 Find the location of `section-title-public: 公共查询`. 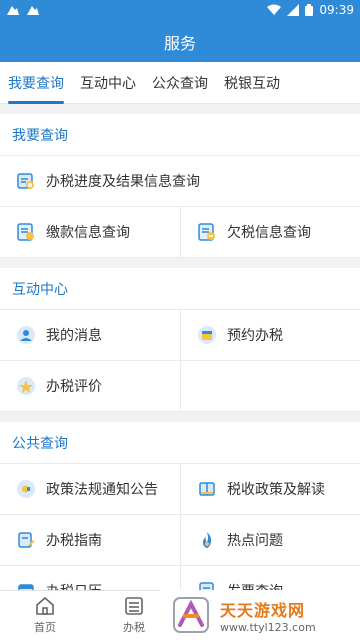

section-title-public: 公共查询 is located at coordinates (180, 443).